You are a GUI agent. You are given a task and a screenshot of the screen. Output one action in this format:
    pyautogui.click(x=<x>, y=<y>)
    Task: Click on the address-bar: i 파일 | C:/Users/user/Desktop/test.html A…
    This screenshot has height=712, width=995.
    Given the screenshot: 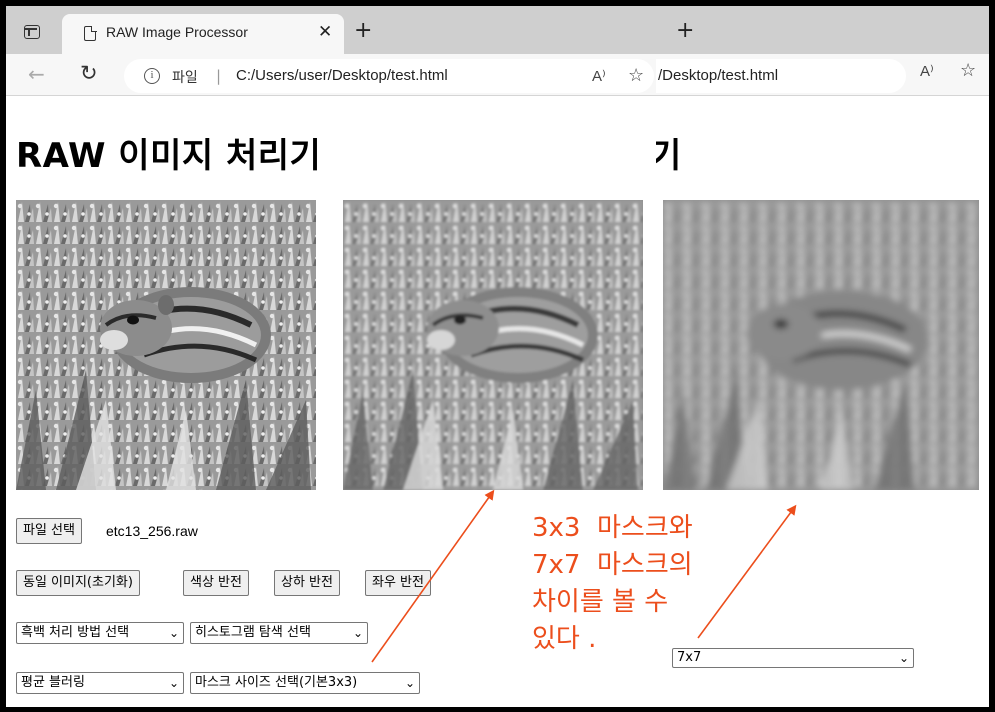 What is the action you would take?
    pyautogui.click(x=389, y=76)
    